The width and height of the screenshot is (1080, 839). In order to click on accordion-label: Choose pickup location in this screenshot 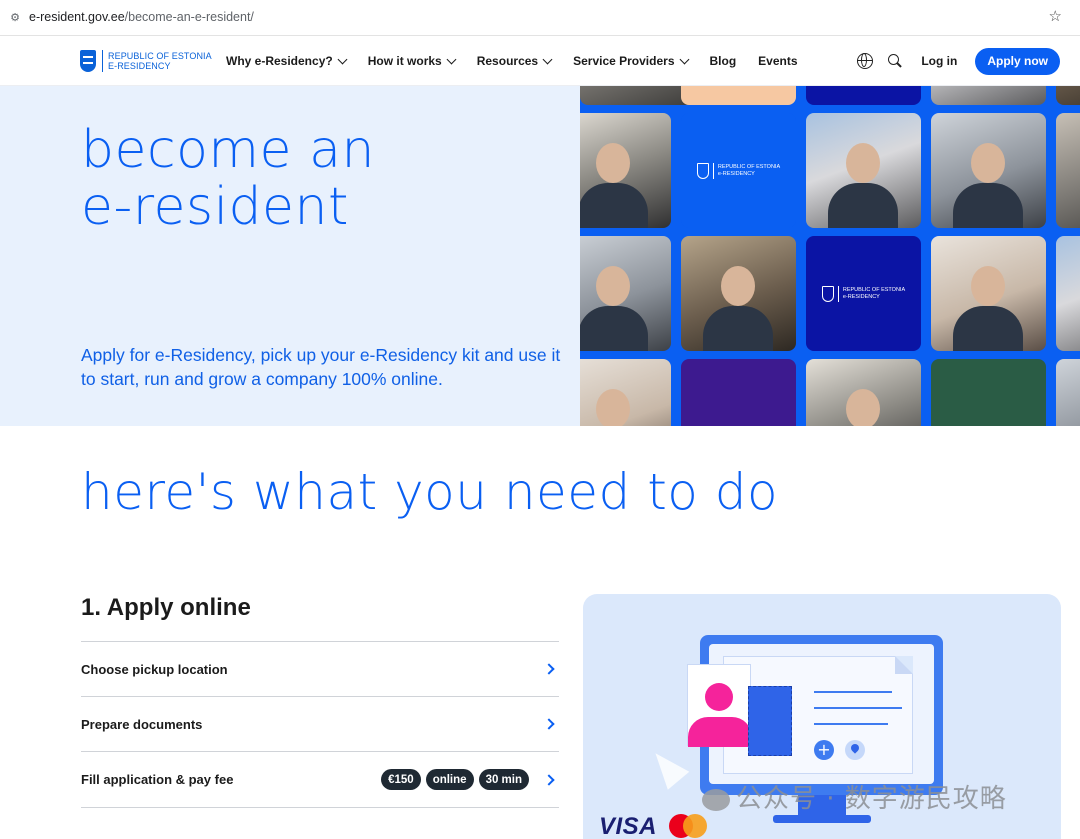, I will do `click(154, 669)`.